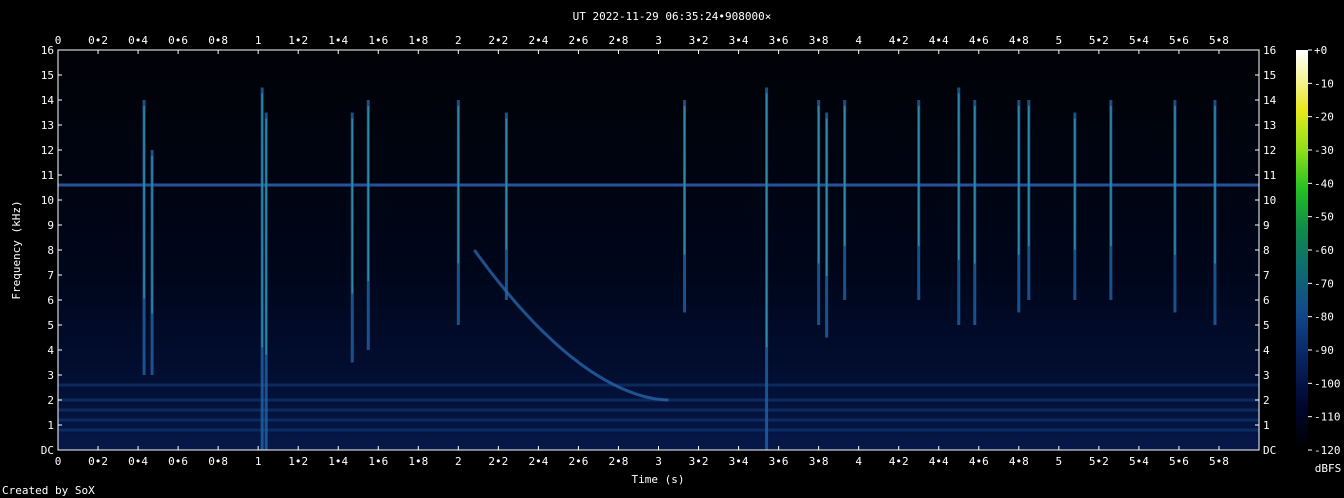 Image resolution: width=1344 pixels, height=498 pixels. I want to click on y-tick-label-right: 1, so click(1266, 425).